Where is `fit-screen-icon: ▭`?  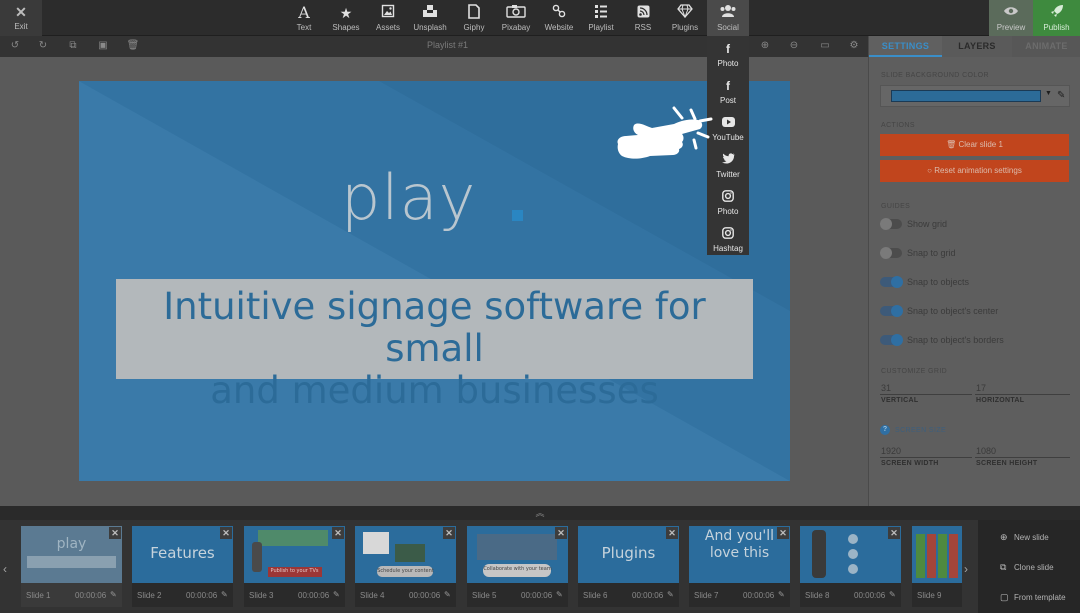 fit-screen-icon: ▭ is located at coordinates (825, 46).